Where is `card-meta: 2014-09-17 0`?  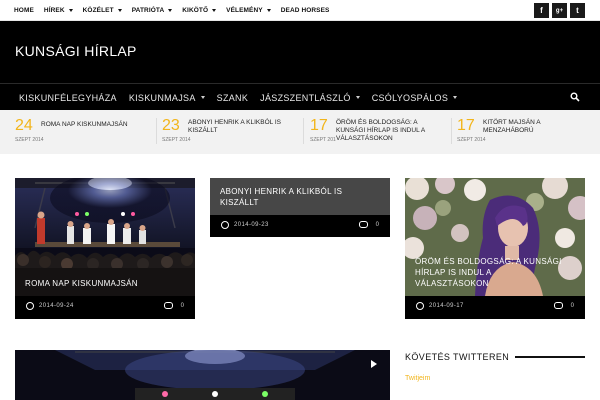
card-meta: 2014-09-17 0 is located at coordinates (495, 307).